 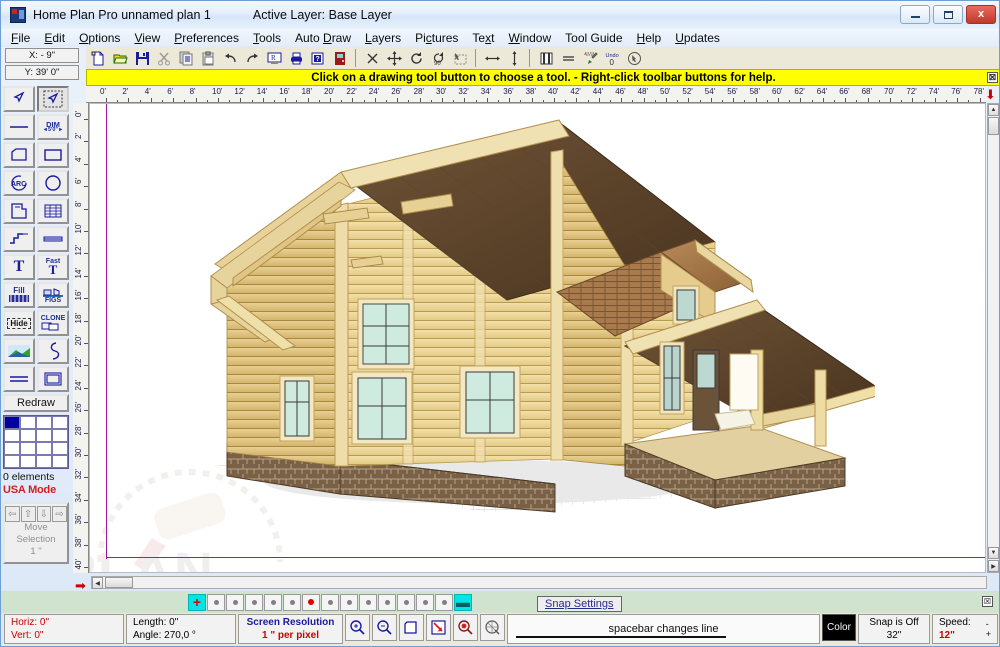 What do you see at coordinates (492, 58) in the screenshot?
I see `horizontal-arrows-icon` at bounding box center [492, 58].